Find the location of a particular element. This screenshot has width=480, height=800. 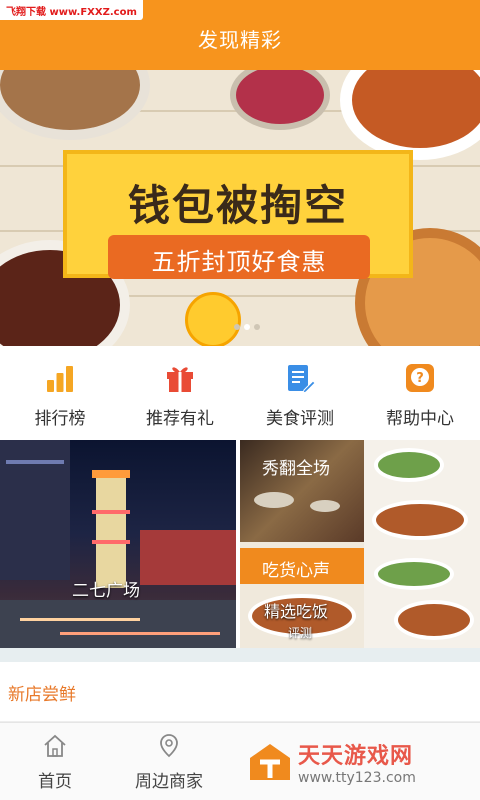

home-icon is located at coordinates (55, 745).